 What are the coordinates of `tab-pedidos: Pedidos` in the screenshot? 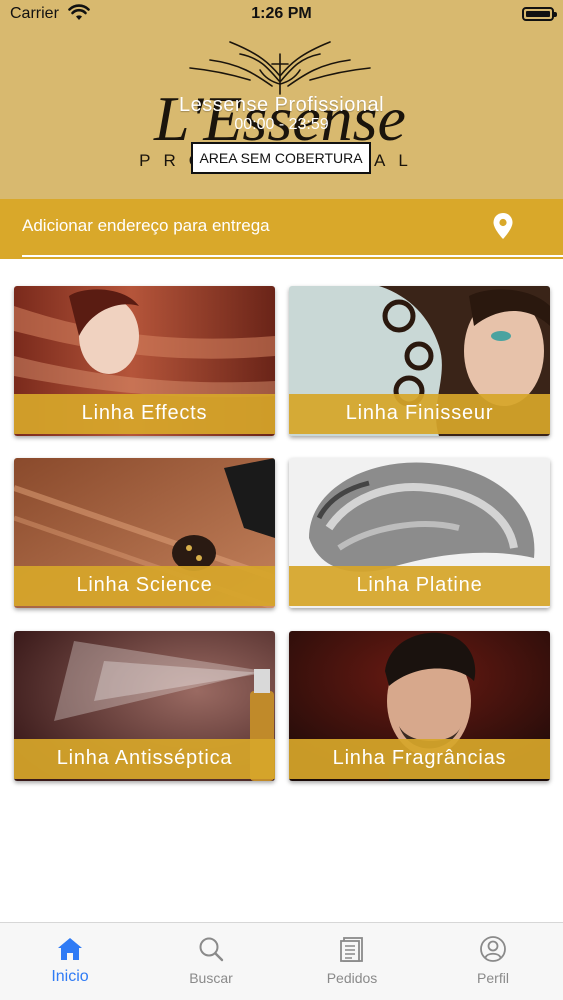 It's located at (352, 961).